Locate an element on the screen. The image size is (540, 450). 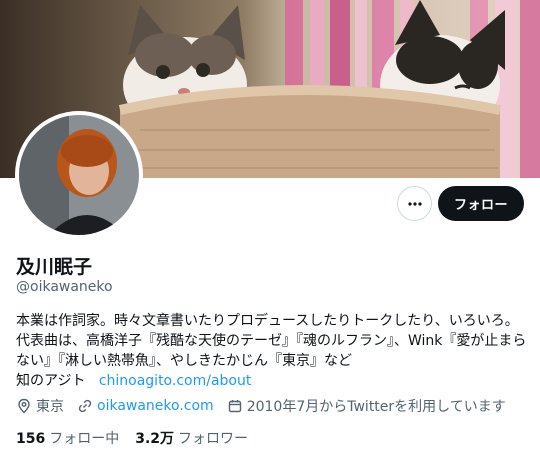
profile-display-name: 及川眠子 is located at coordinates (54, 267).